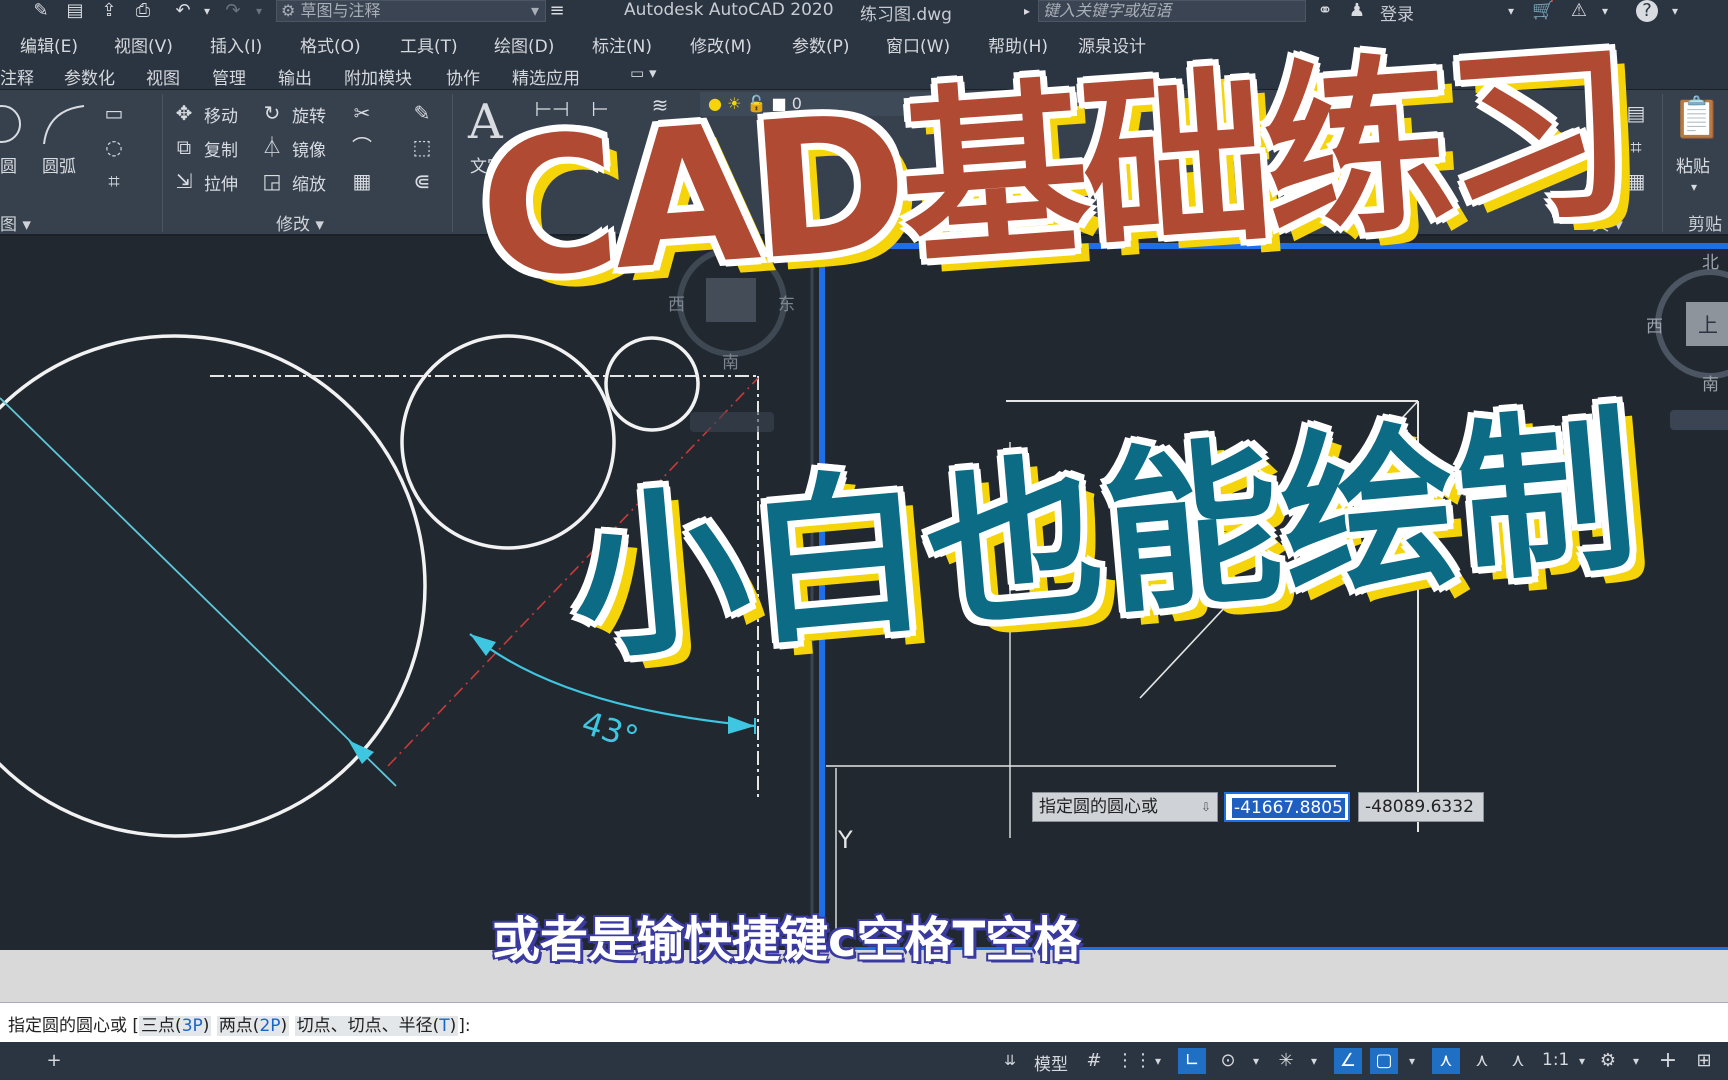 This screenshot has height=1080, width=1728. Describe the element at coordinates (1256, 1061) in the screenshot. I see `polar-dropdown-icon: ▾` at that location.